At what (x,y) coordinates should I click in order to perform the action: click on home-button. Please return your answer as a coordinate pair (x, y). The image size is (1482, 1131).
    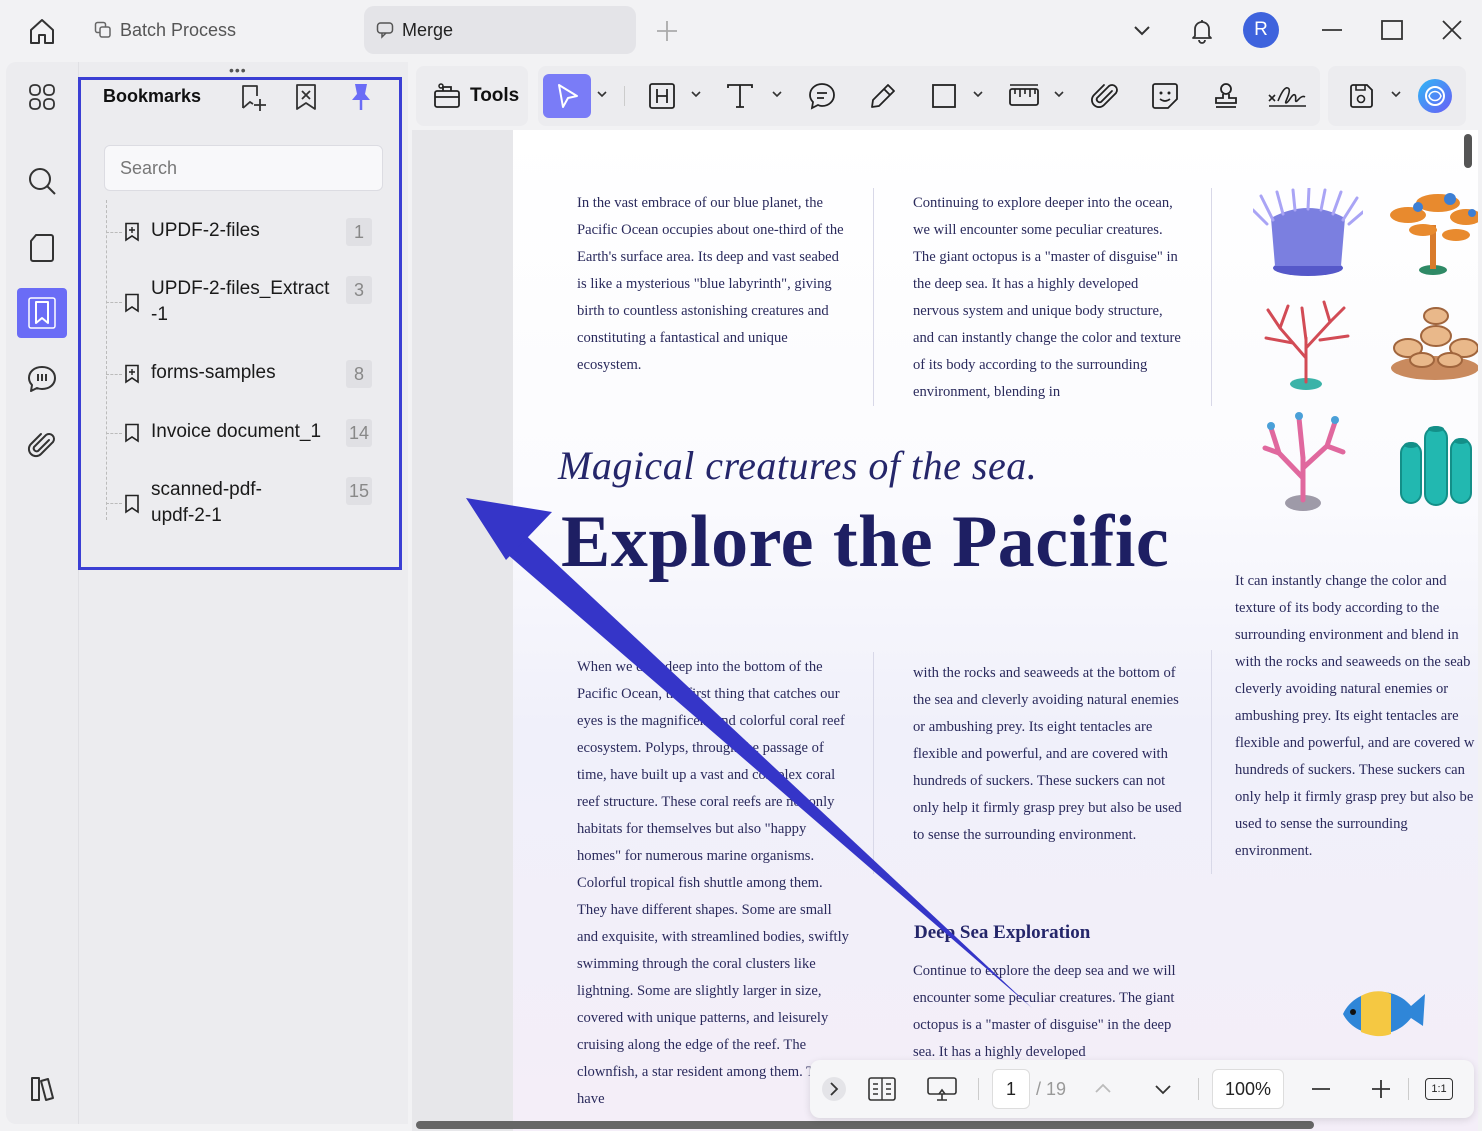
    Looking at the image, I should click on (42, 31).